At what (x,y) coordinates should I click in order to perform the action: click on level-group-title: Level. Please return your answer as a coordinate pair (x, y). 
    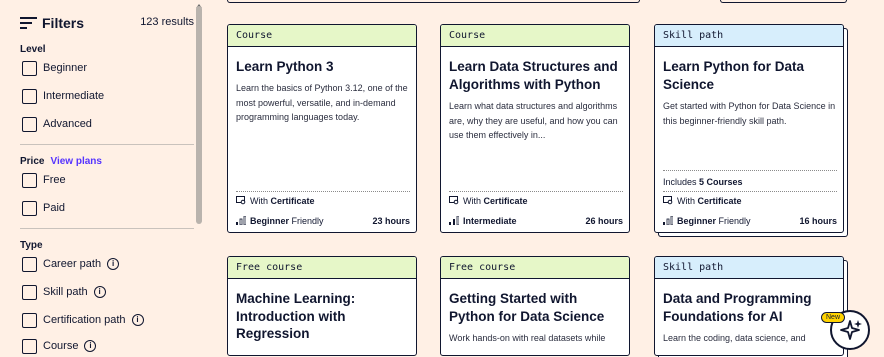
    Looking at the image, I should click on (33, 49).